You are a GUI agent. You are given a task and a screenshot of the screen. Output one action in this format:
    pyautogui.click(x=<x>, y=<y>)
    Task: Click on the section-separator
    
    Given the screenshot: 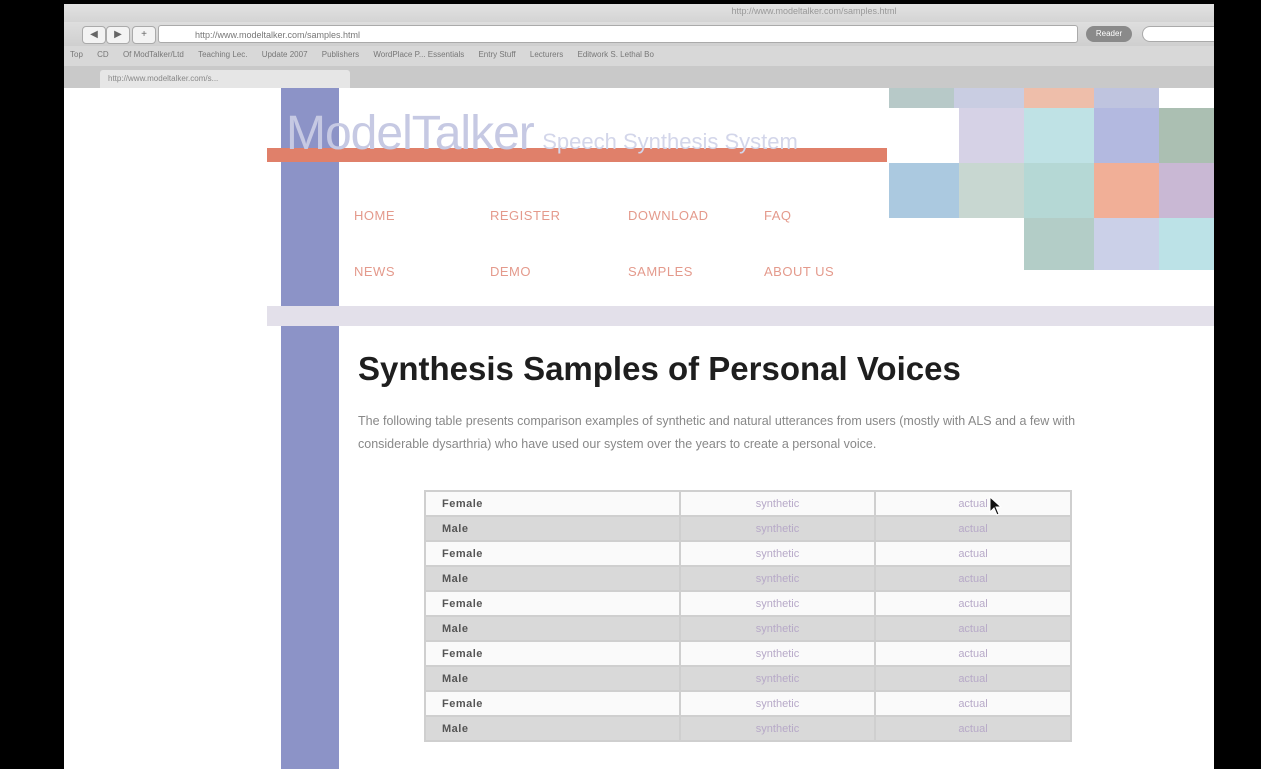 What is the action you would take?
    pyautogui.click(x=740, y=316)
    